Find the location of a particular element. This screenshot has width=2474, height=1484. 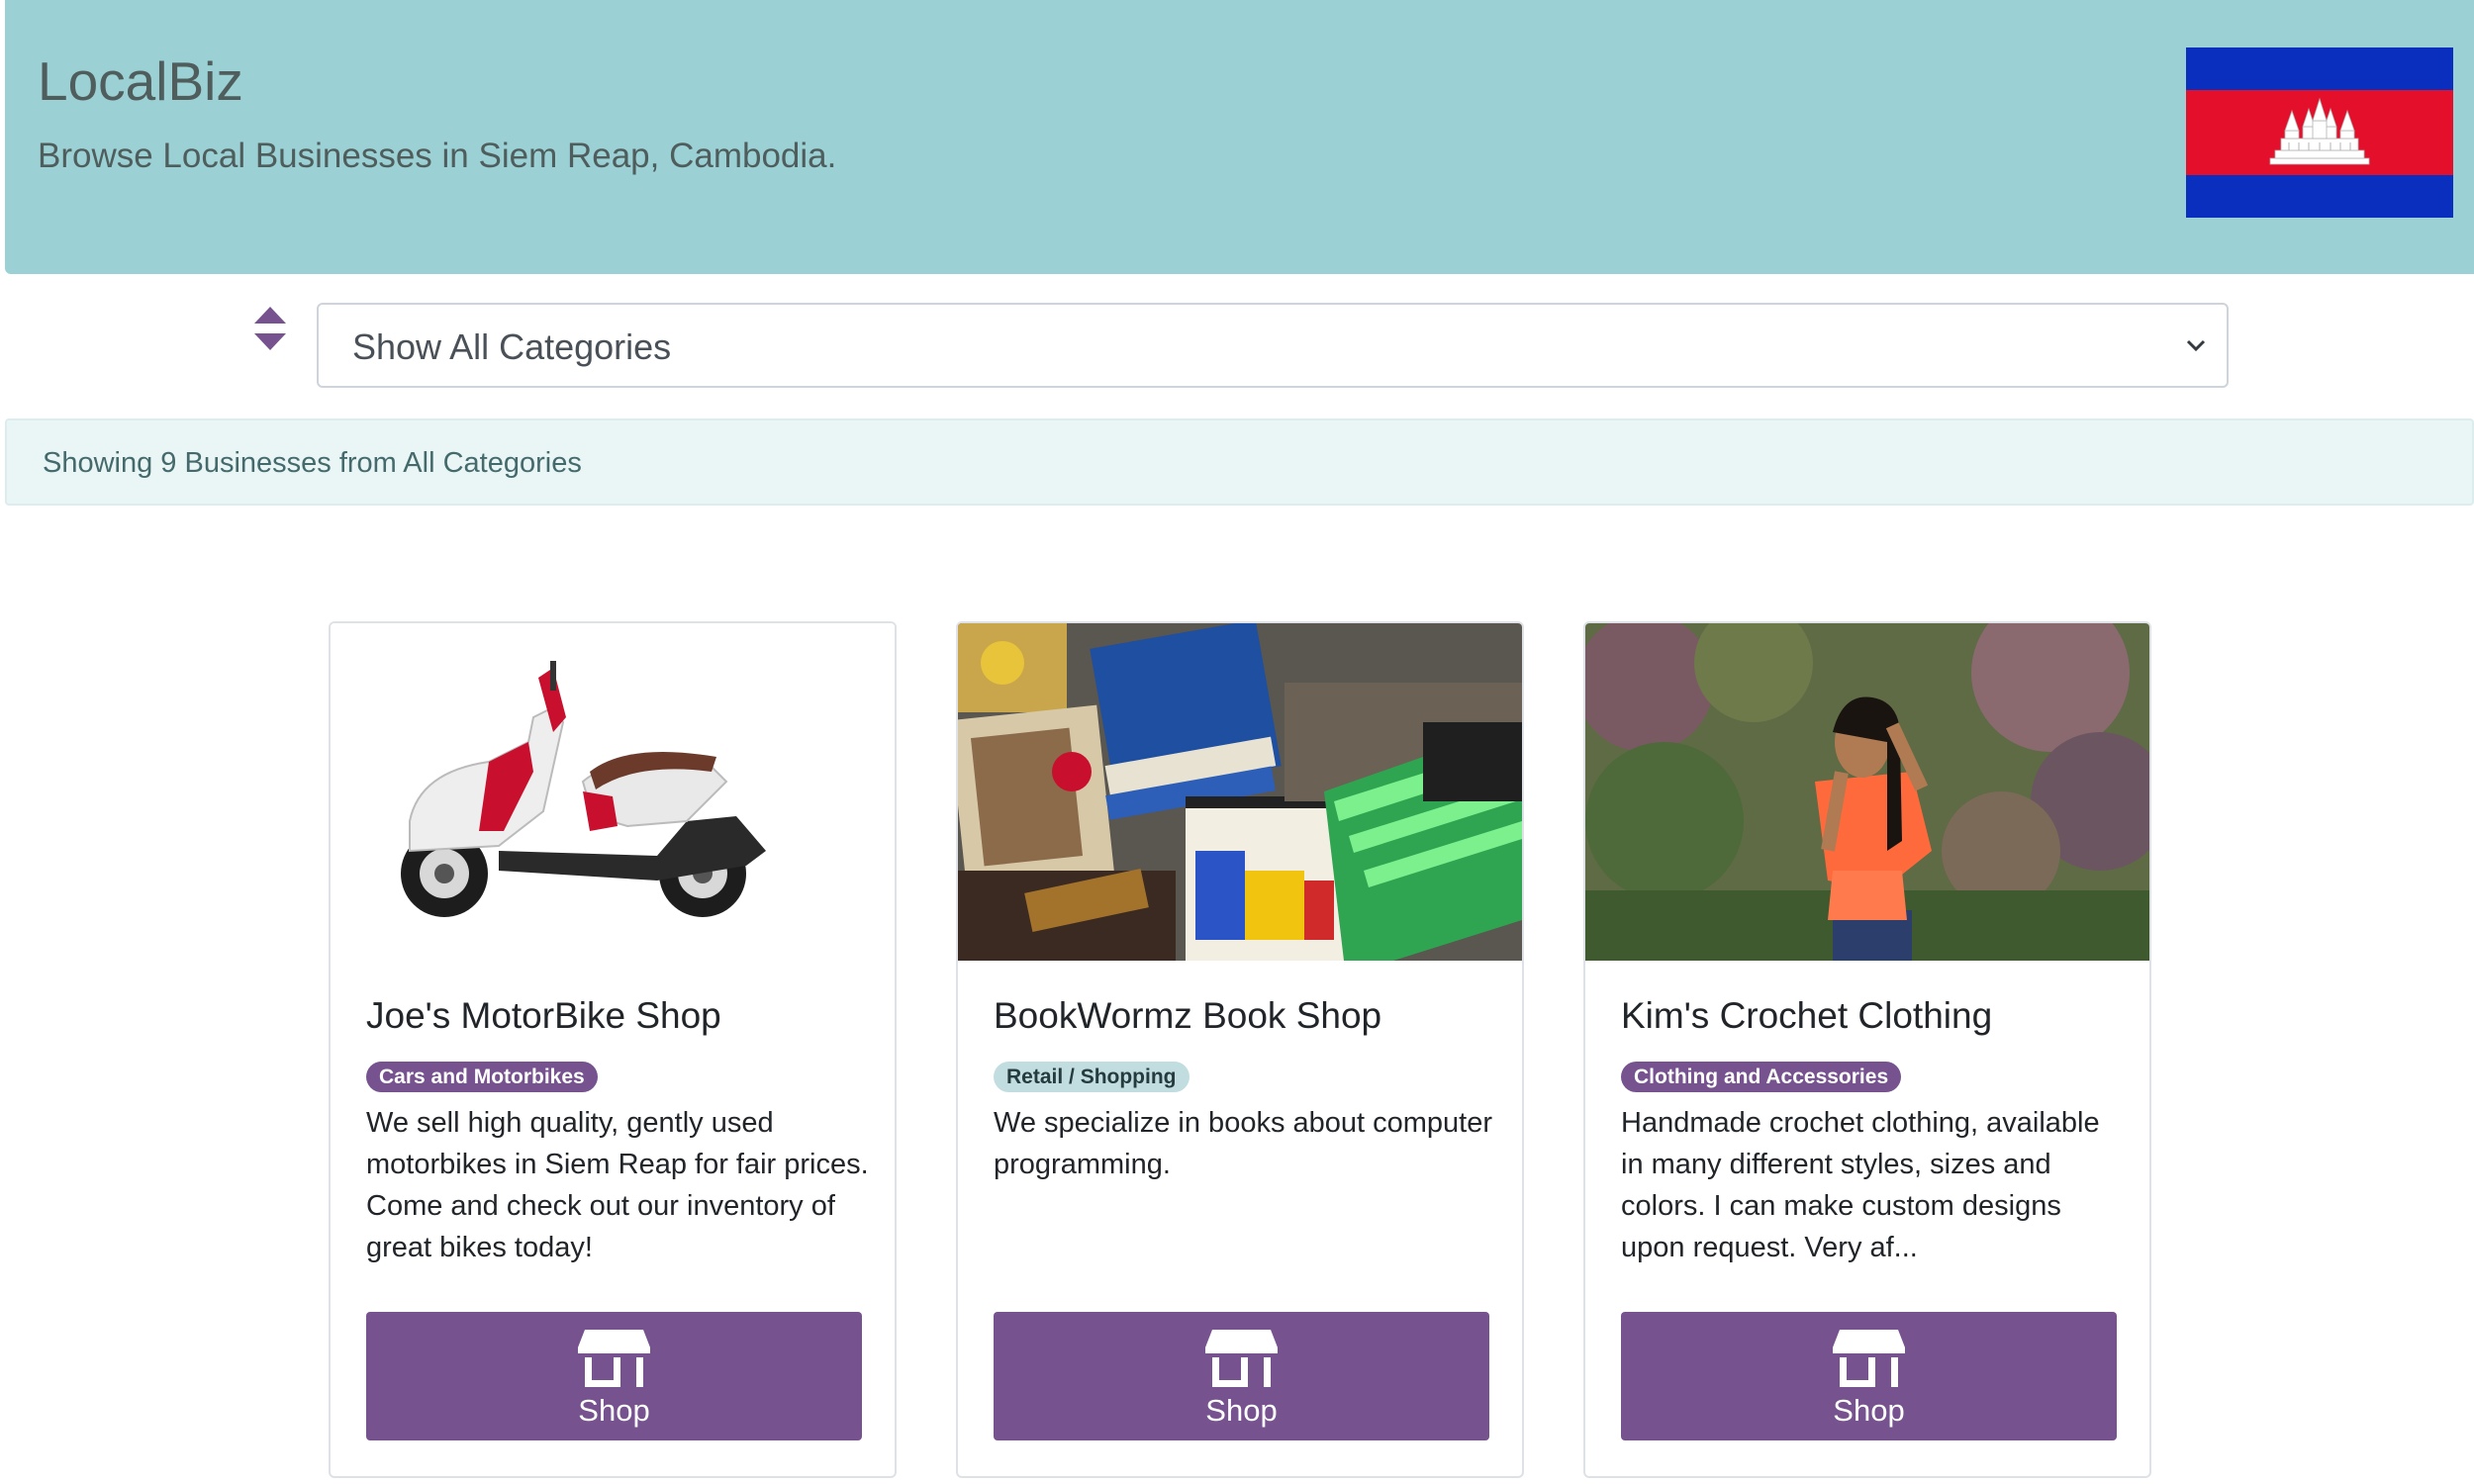

results-info-alert: Showing 9 Businesses from All Categories is located at coordinates (1239, 462).